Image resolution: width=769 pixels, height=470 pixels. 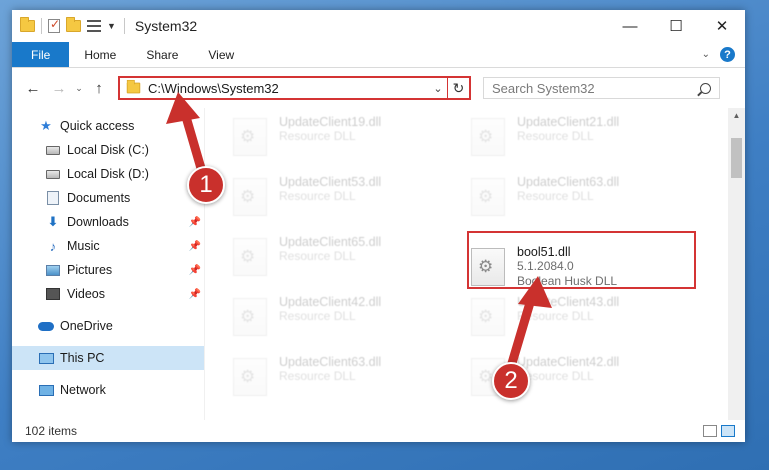 What do you see at coordinates (206, 185) in the screenshot?
I see `step-1-callout: 1` at bounding box center [206, 185].